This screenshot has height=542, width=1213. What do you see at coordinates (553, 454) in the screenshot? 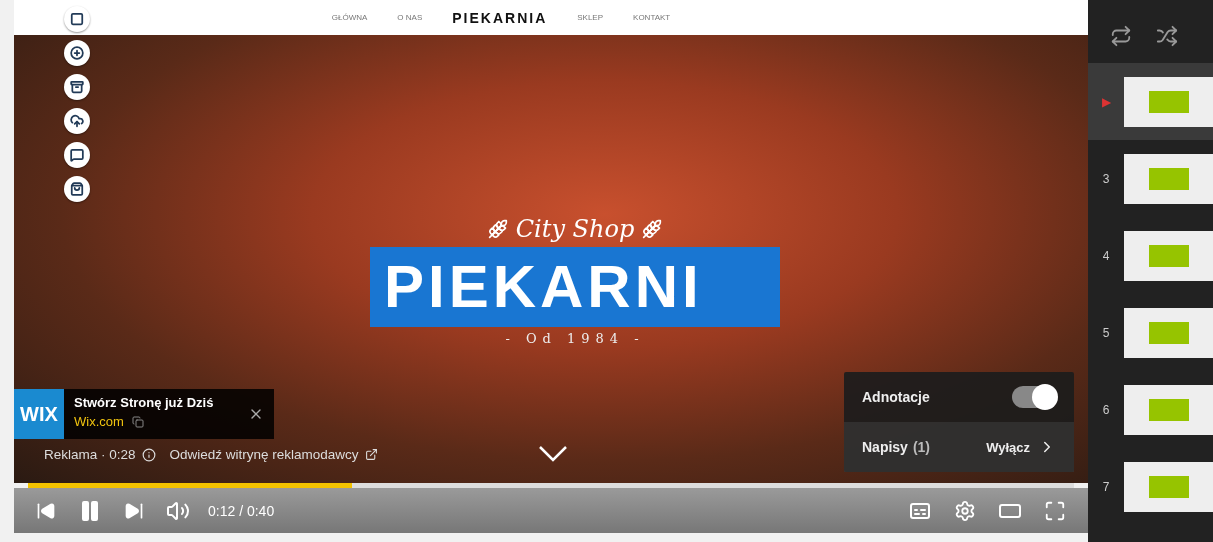
I see `chevron-down-icon` at bounding box center [553, 454].